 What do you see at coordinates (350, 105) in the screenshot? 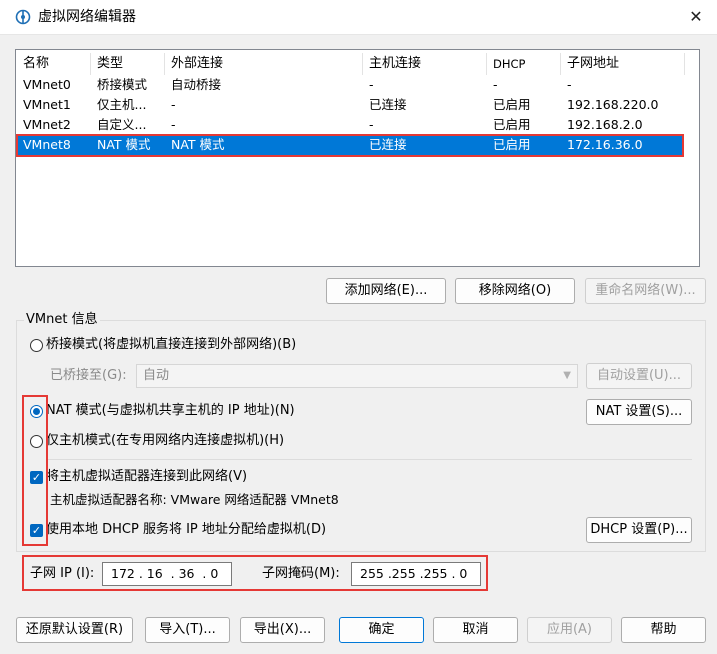
I see `table-row: VMnet1 仅主机... - 已连接 已启用 192.168.220.0` at bounding box center [350, 105].